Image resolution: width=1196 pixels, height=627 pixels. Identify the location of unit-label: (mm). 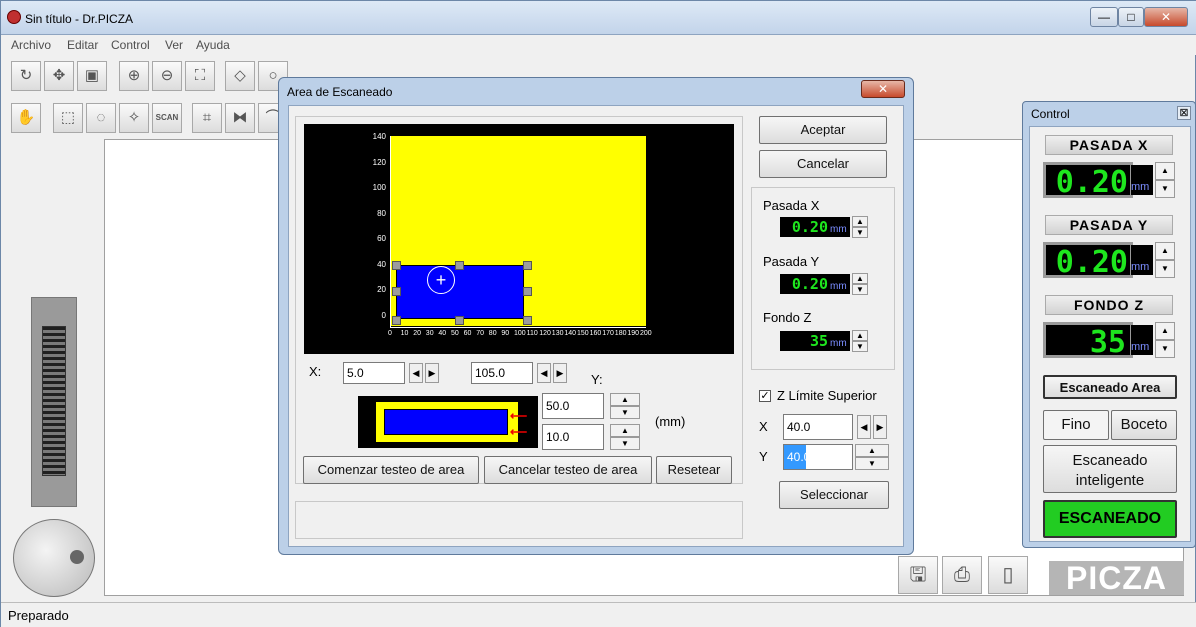
(670, 421).